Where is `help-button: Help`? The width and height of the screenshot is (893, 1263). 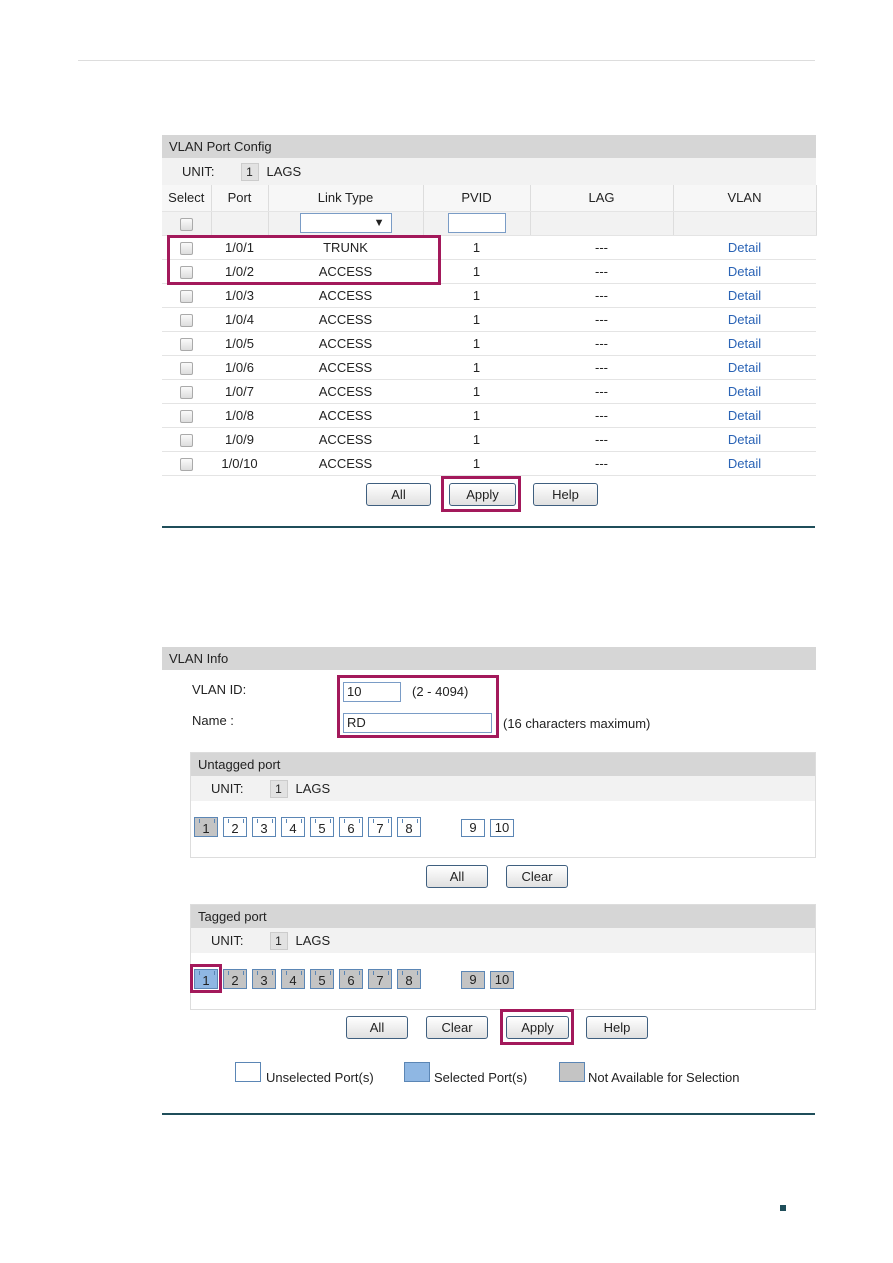 help-button: Help is located at coordinates (565, 494).